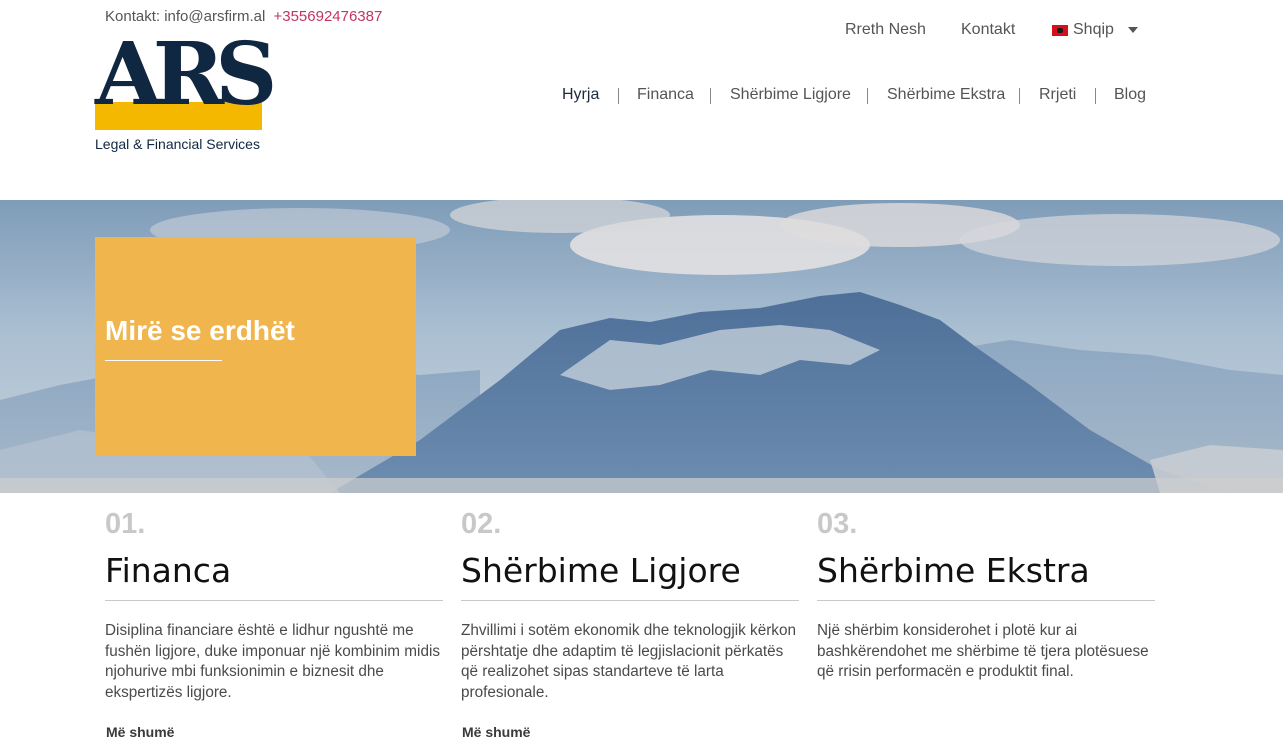 This screenshot has height=741, width=1283. Describe the element at coordinates (481, 524) in the screenshot. I see `service-number: 02.` at that location.